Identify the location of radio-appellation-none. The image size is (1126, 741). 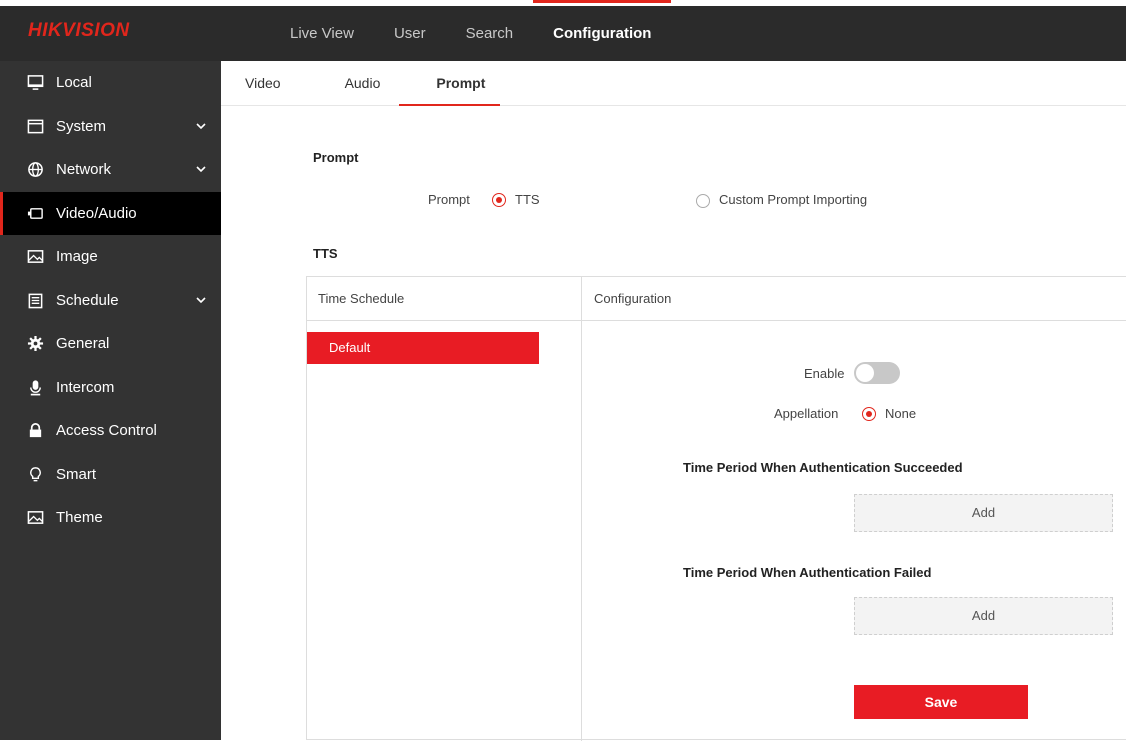
(869, 414).